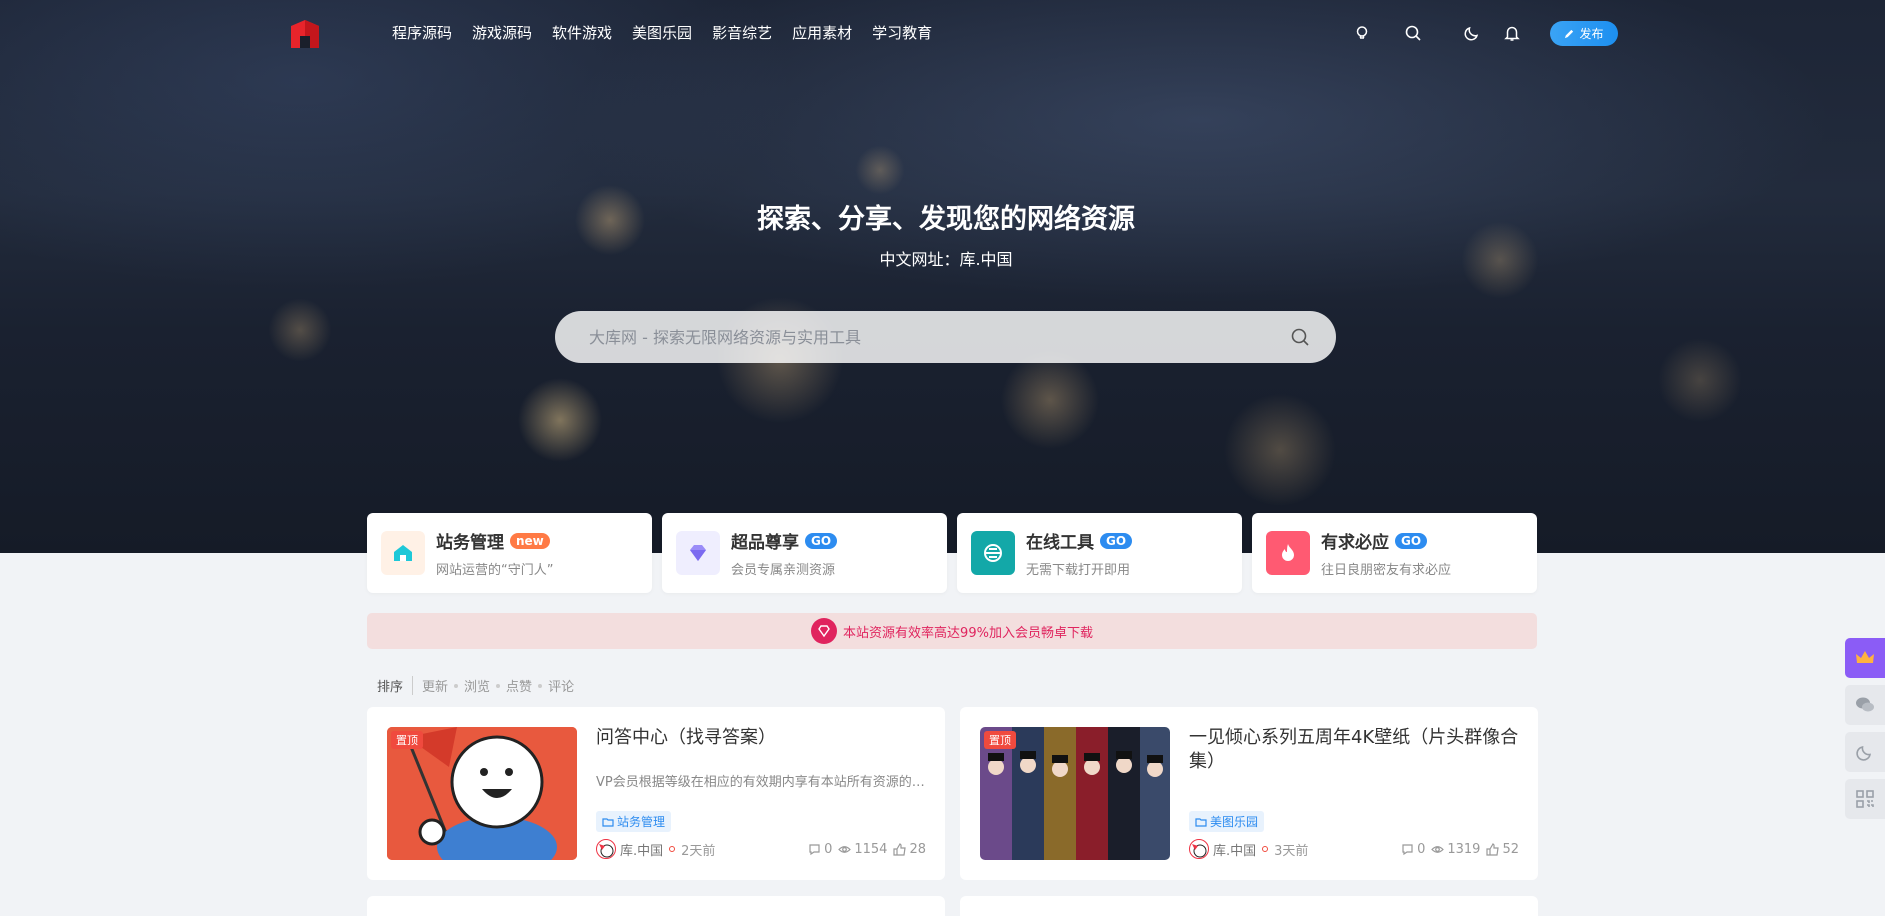 This screenshot has width=1885, height=916. What do you see at coordinates (530, 540) in the screenshot?
I see `new-badge: new` at bounding box center [530, 540].